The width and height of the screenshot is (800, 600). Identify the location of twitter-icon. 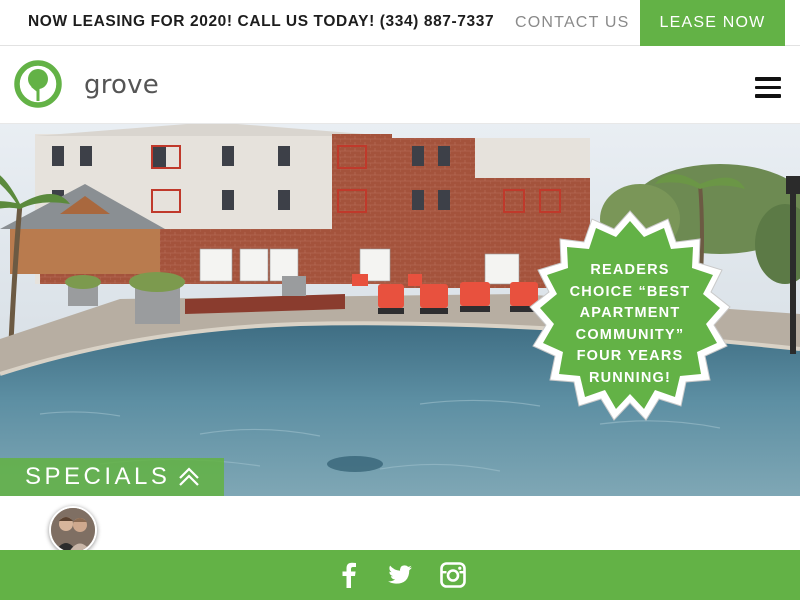
(400, 575).